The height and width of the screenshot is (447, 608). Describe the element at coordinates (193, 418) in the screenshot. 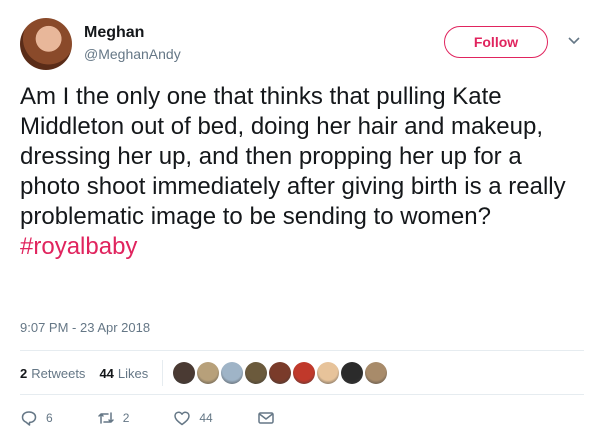

I see `like-action: 44` at that location.